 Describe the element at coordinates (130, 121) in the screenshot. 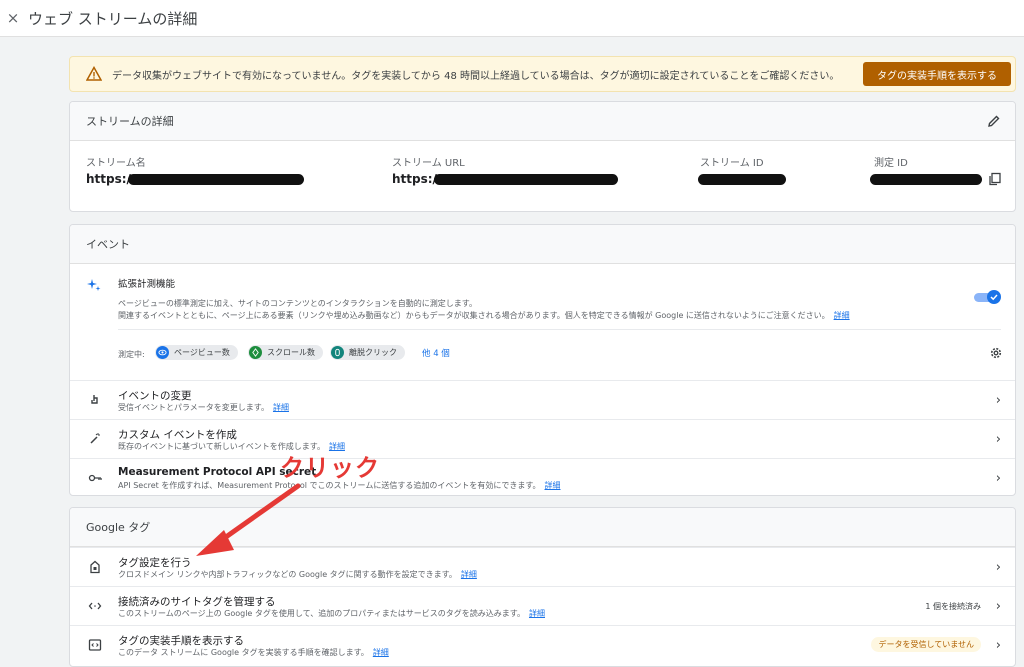

I see `stream-details-title: ストリームの詳細` at that location.